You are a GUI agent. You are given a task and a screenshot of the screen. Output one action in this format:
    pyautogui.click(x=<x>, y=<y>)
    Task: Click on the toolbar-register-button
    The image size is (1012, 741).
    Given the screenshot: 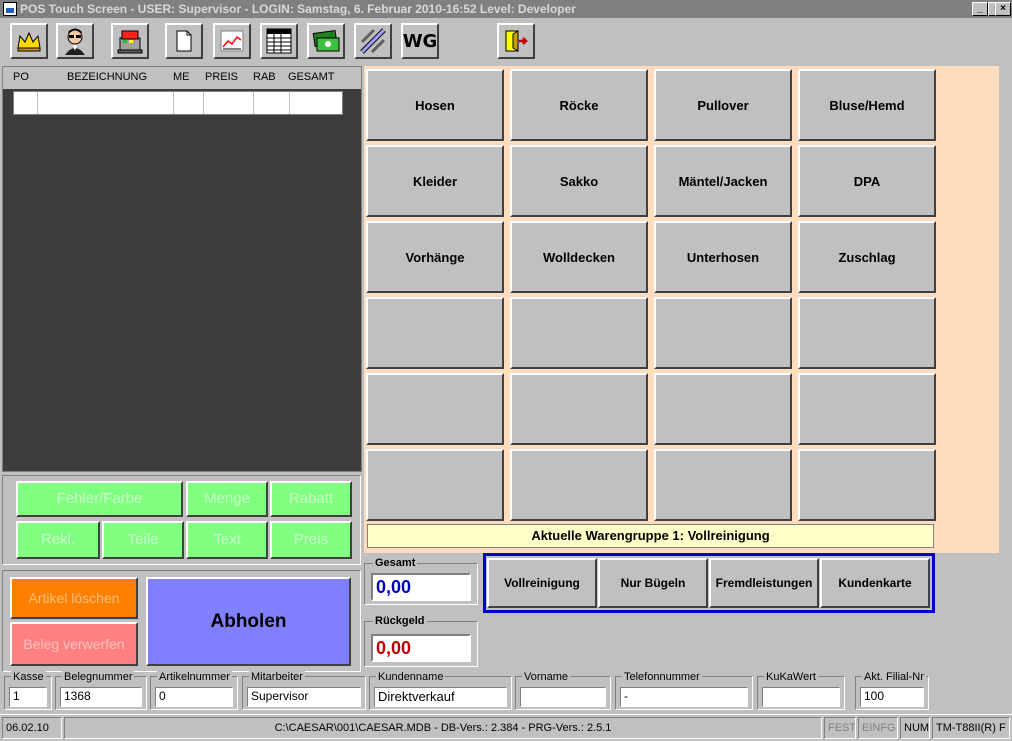 What is the action you would take?
    pyautogui.click(x=130, y=41)
    